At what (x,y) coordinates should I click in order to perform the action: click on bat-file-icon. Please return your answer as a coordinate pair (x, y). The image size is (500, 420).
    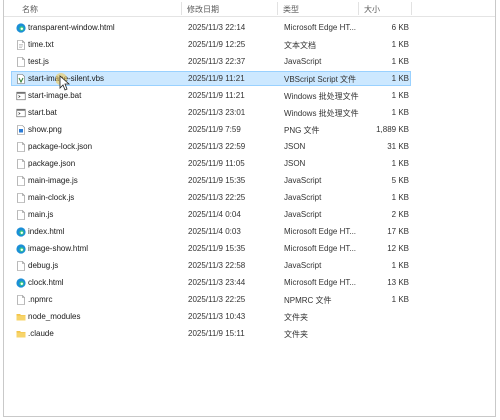
    Looking at the image, I should click on (21, 113).